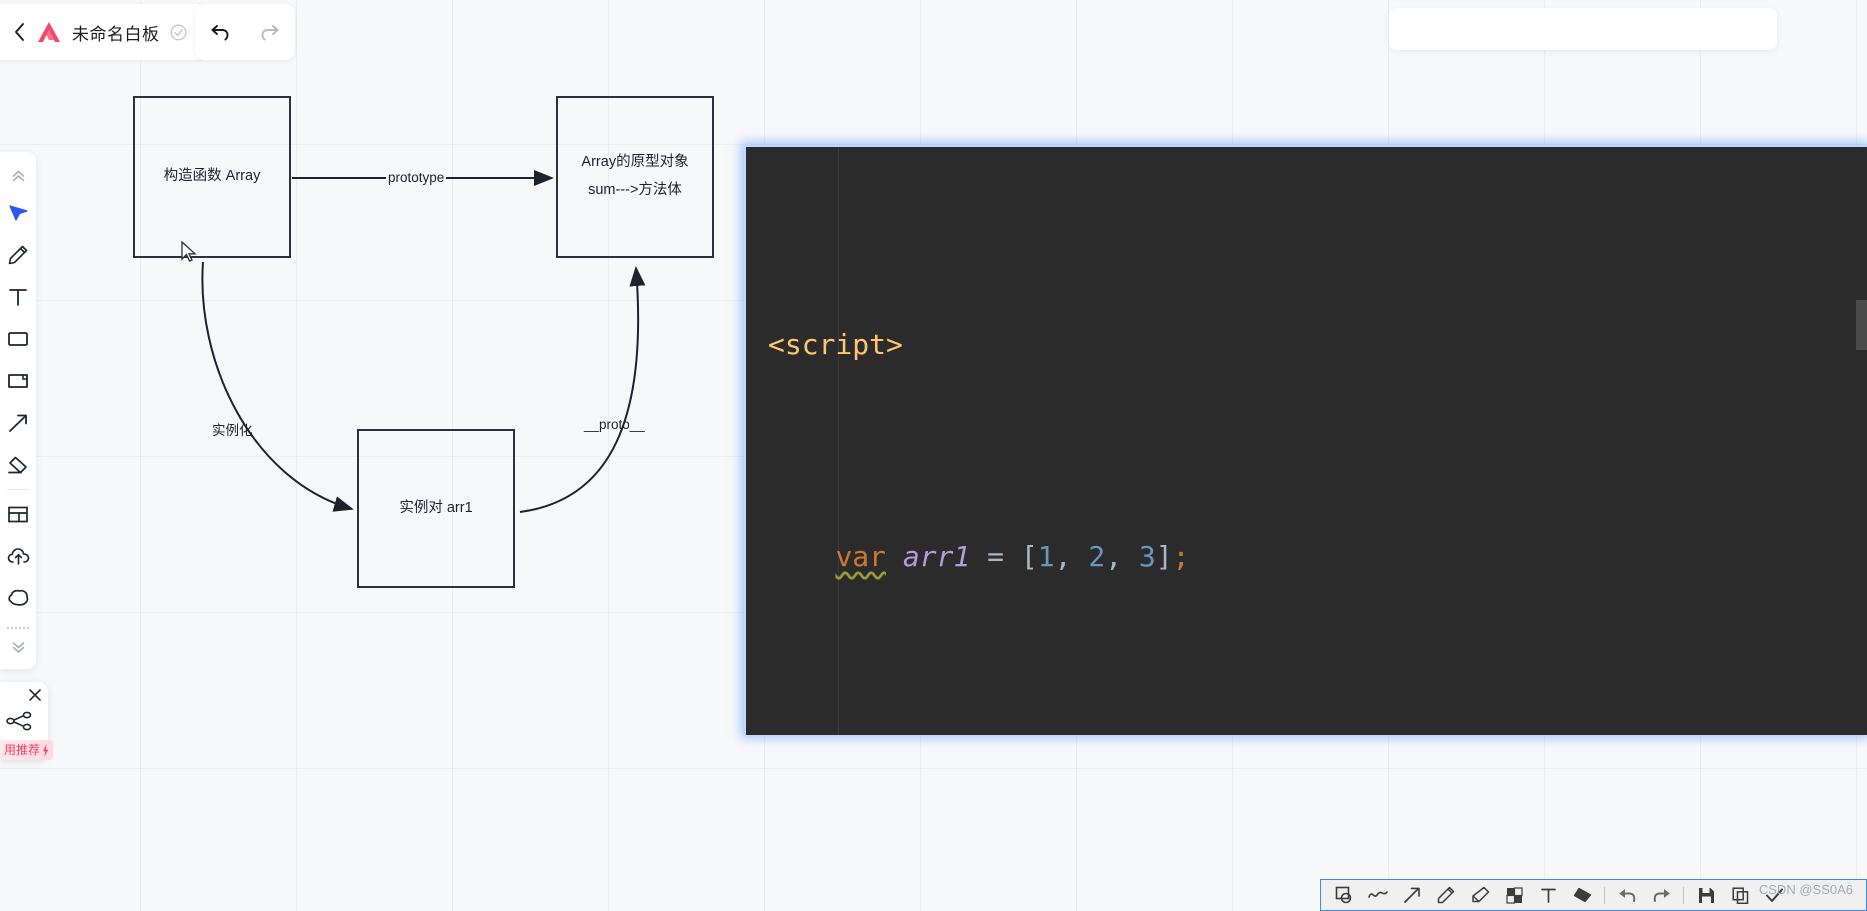  What do you see at coordinates (178, 32) in the screenshot?
I see `check-circle-icon` at bounding box center [178, 32].